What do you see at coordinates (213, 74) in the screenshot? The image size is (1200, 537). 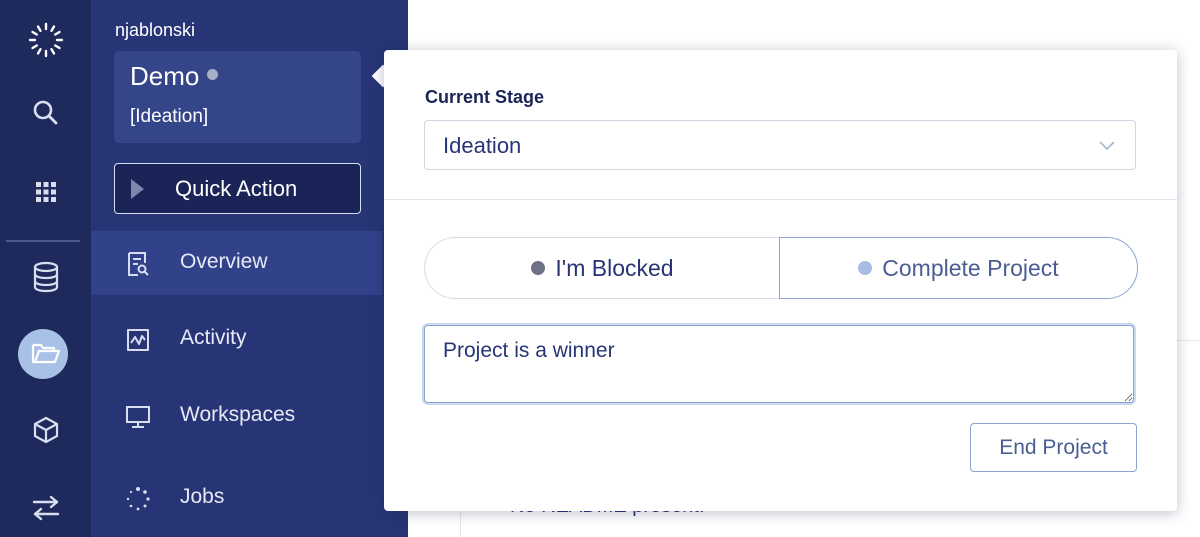 I see `project-status-dot` at bounding box center [213, 74].